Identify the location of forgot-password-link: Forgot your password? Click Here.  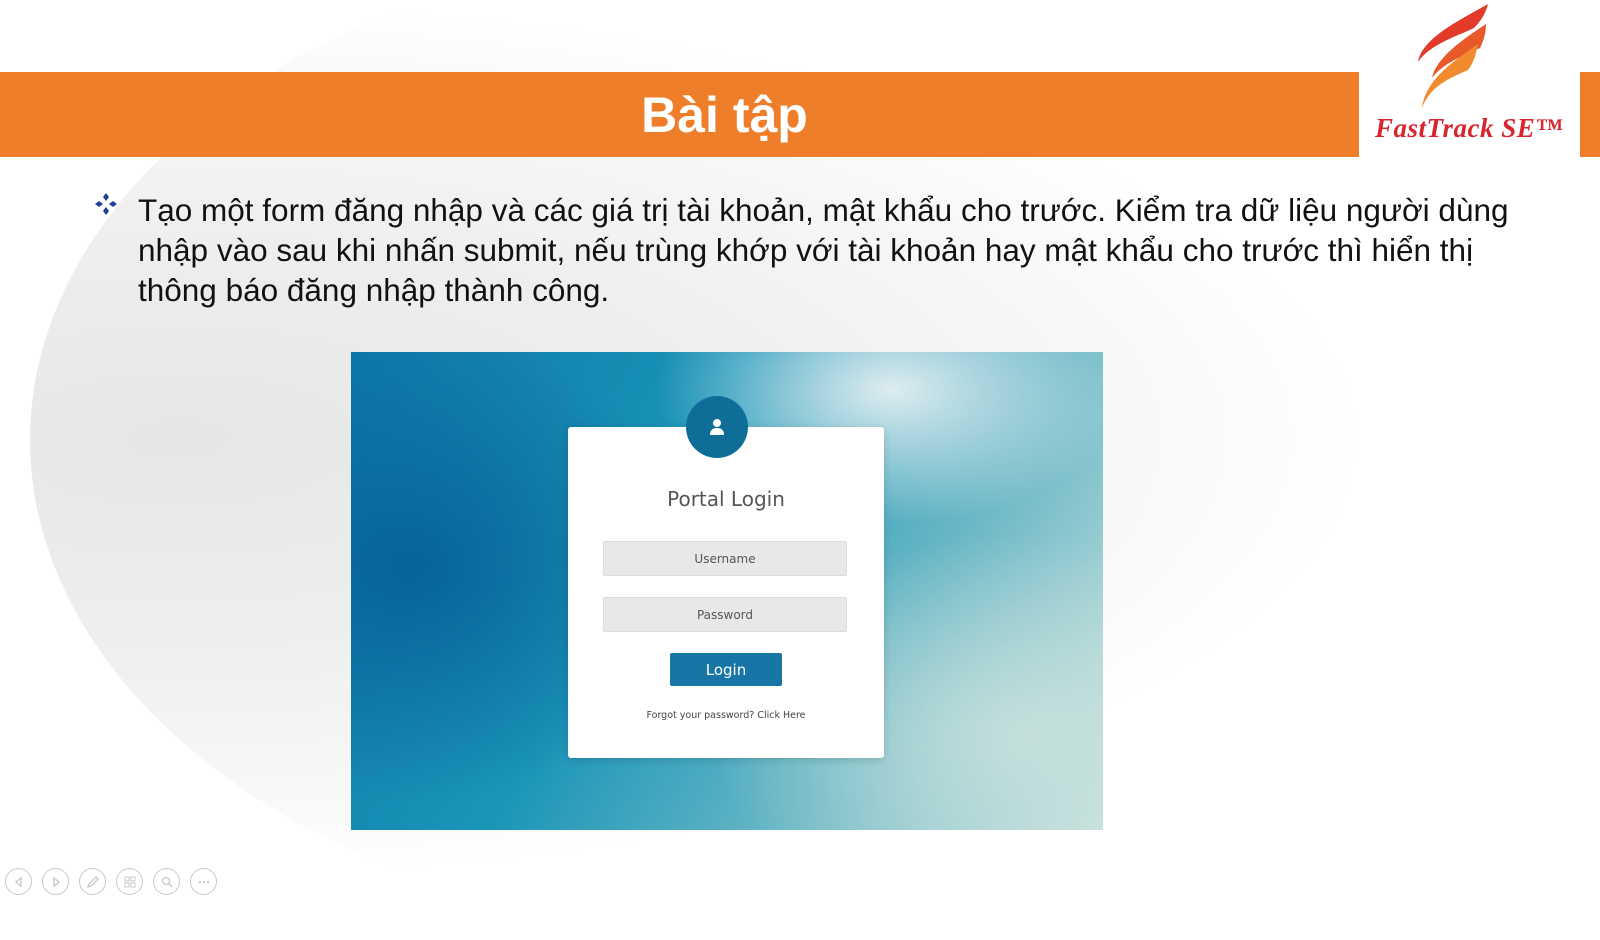
(726, 715).